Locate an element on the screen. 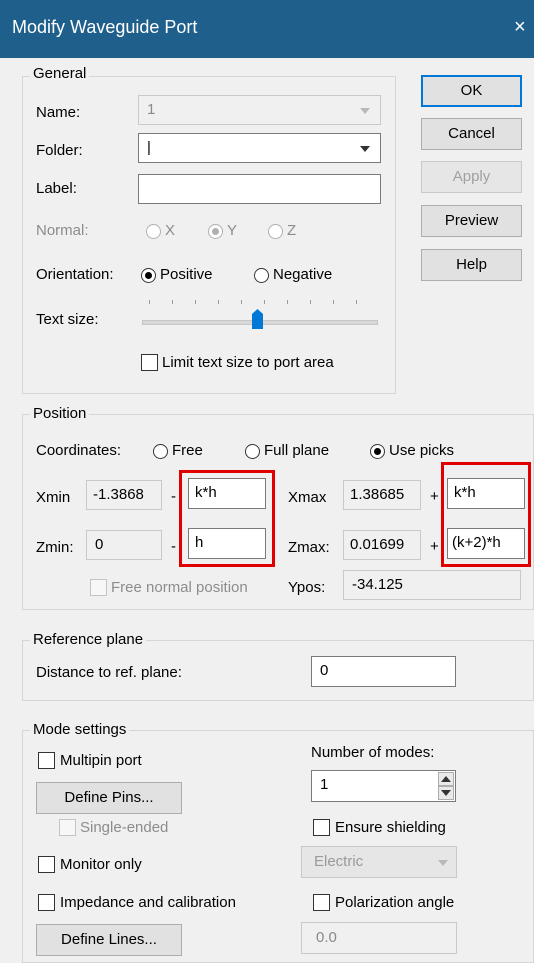 Image resolution: width=534 pixels, height=963 pixels. coord-fullplane-label: Full plane is located at coordinates (296, 450).